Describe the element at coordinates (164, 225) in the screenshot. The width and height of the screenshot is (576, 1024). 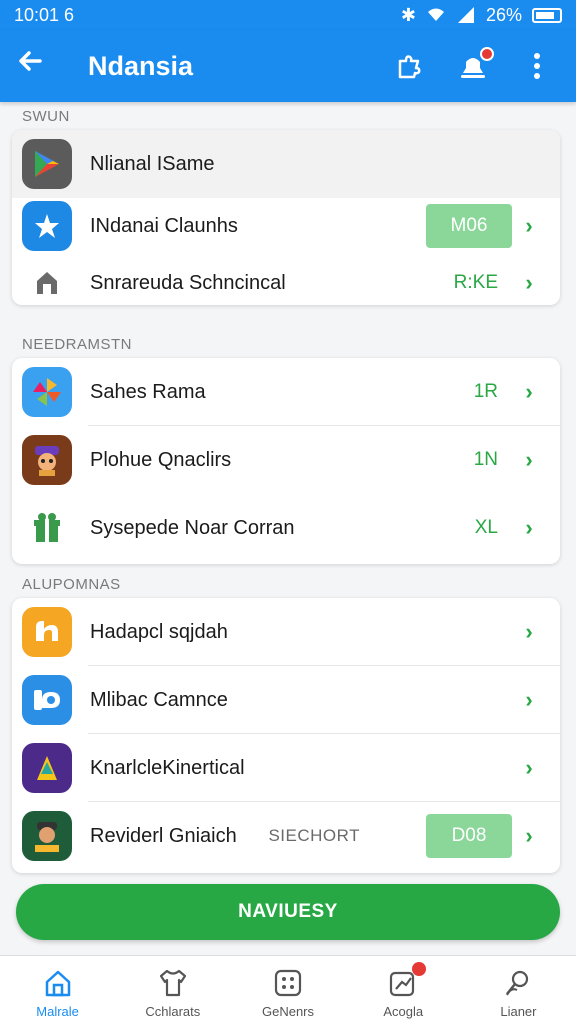
I see `list-item-label: INdanai Claunhs` at that location.